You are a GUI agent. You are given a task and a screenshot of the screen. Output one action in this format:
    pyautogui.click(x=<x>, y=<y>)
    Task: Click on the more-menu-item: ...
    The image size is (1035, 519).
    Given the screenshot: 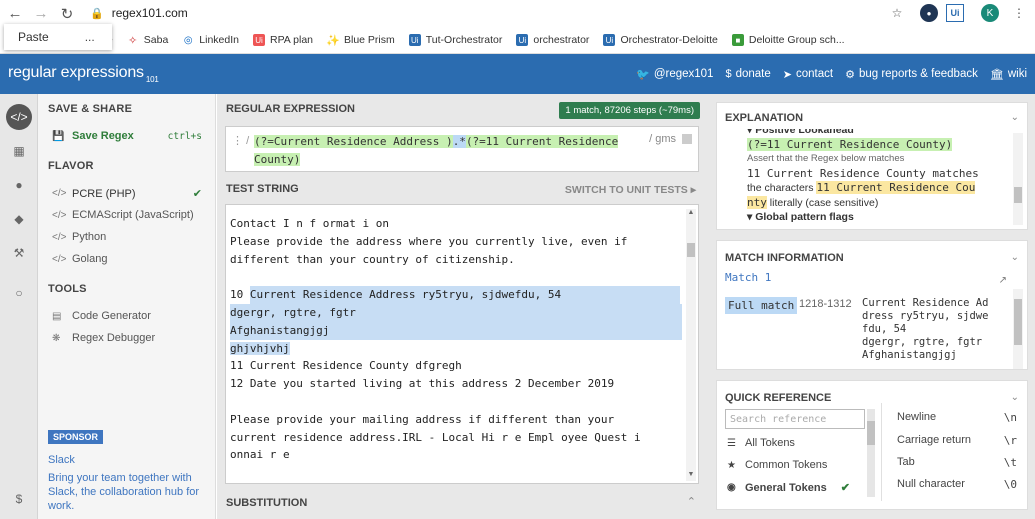 What is the action you would take?
    pyautogui.click(x=90, y=37)
    